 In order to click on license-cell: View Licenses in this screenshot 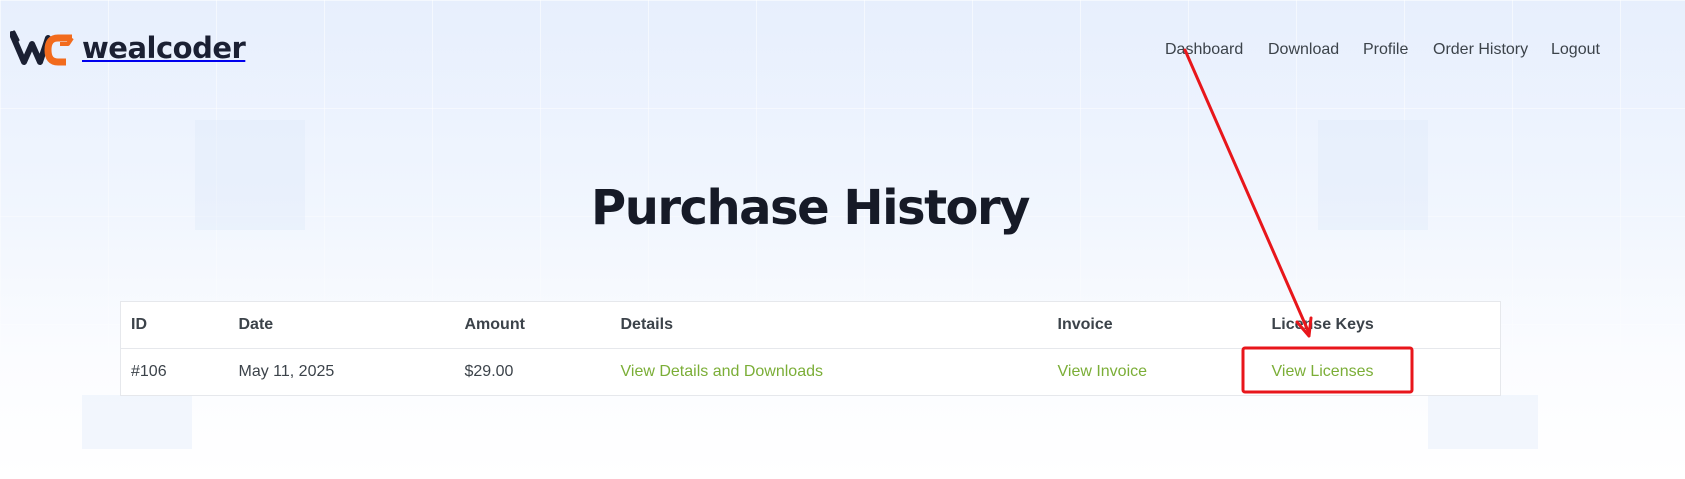, I will do `click(1381, 372)`.